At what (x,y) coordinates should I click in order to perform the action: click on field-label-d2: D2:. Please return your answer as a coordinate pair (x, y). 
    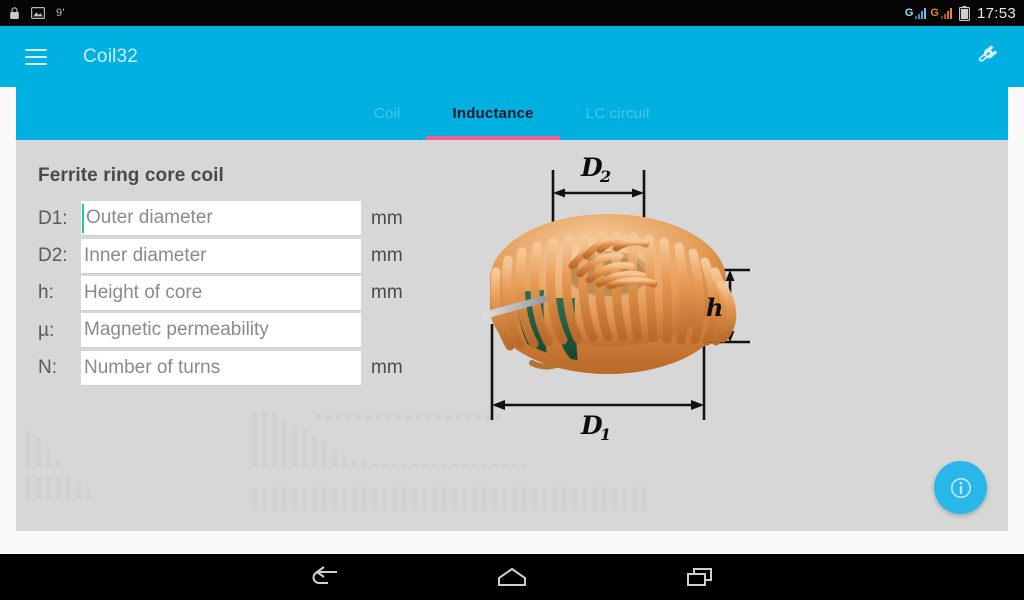
    Looking at the image, I should click on (53, 256).